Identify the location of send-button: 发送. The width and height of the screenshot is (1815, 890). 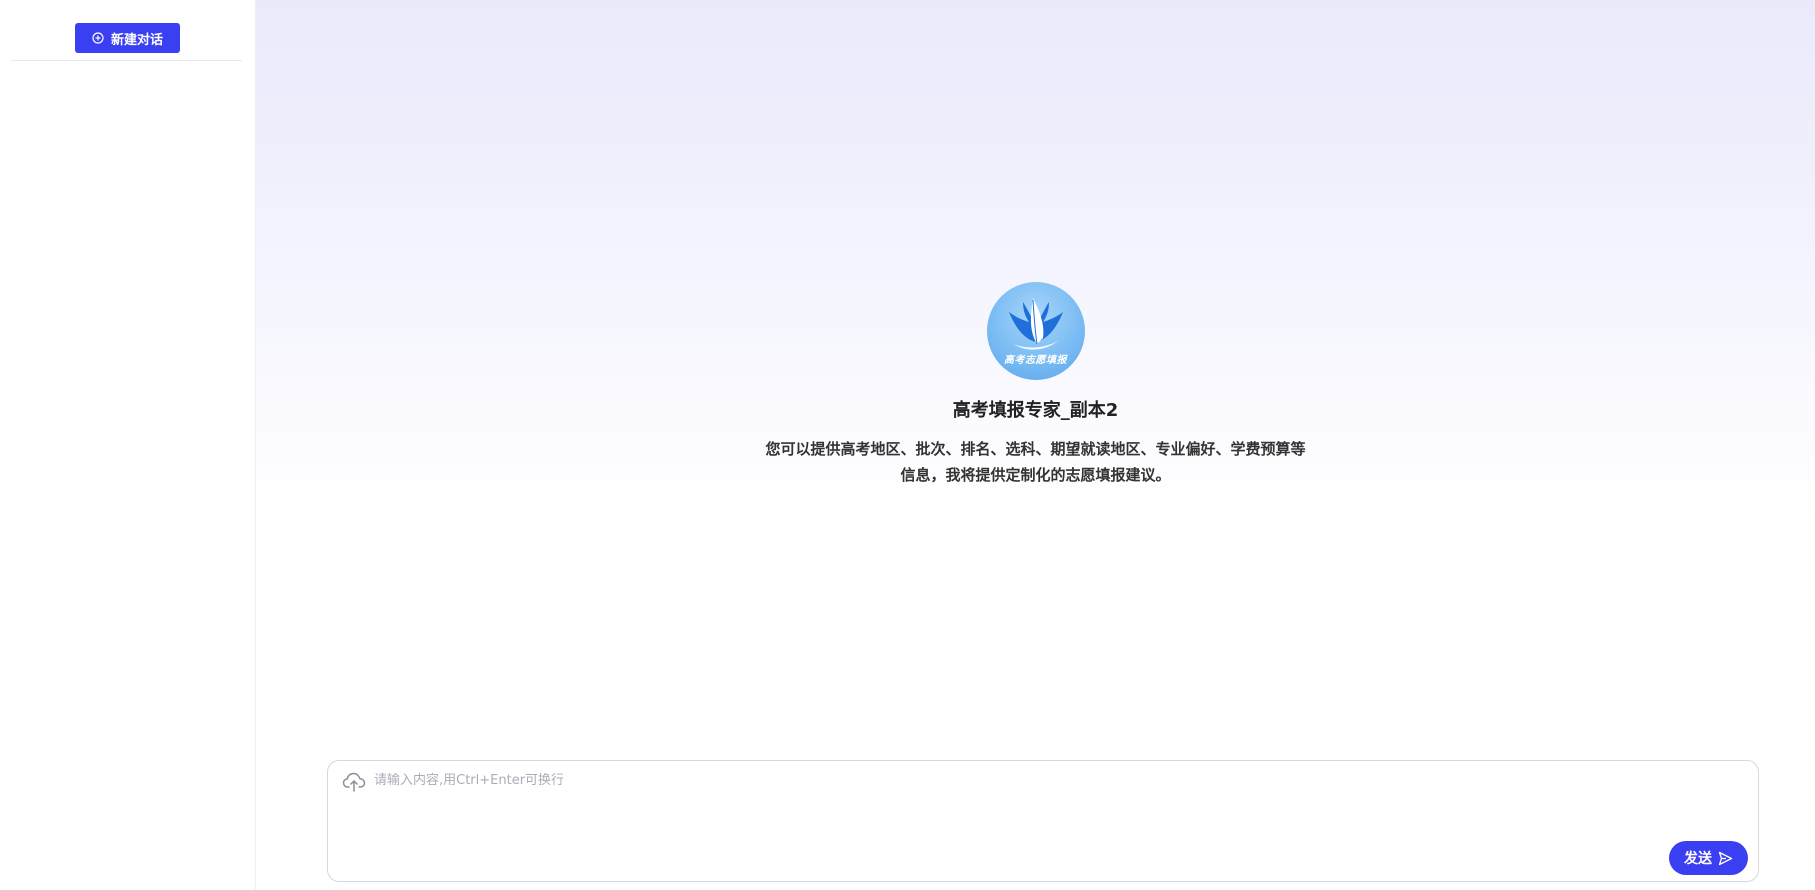
(1708, 858).